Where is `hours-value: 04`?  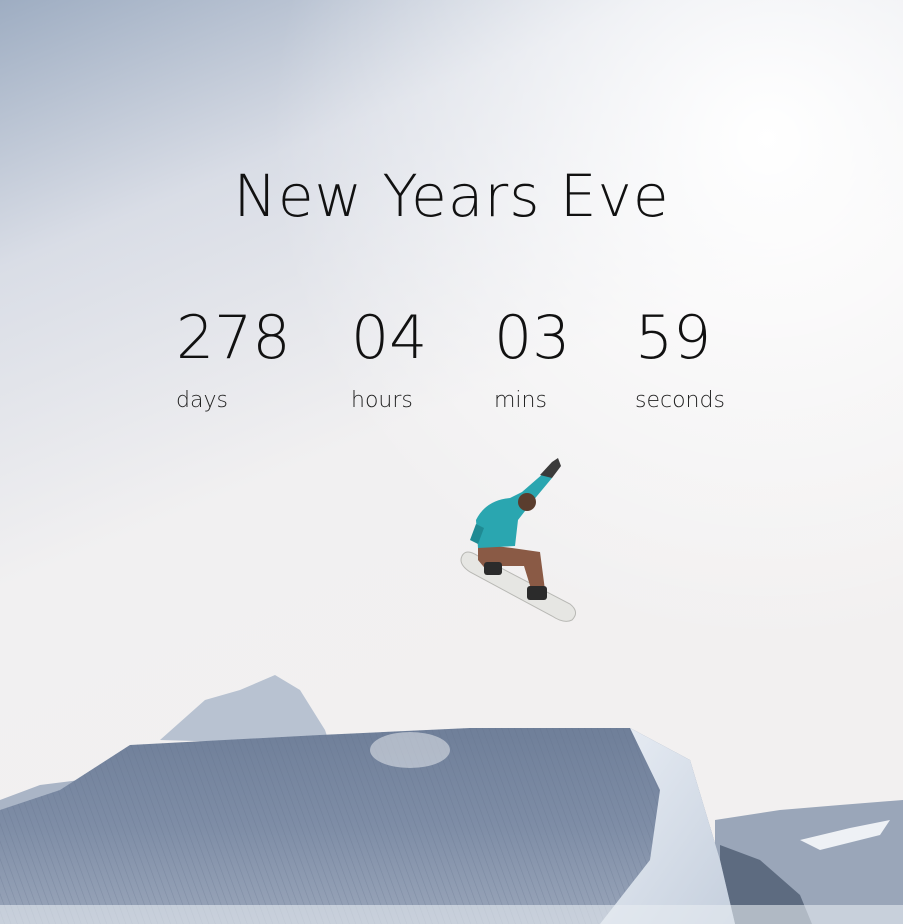 hours-value: 04 is located at coordinates (389, 338).